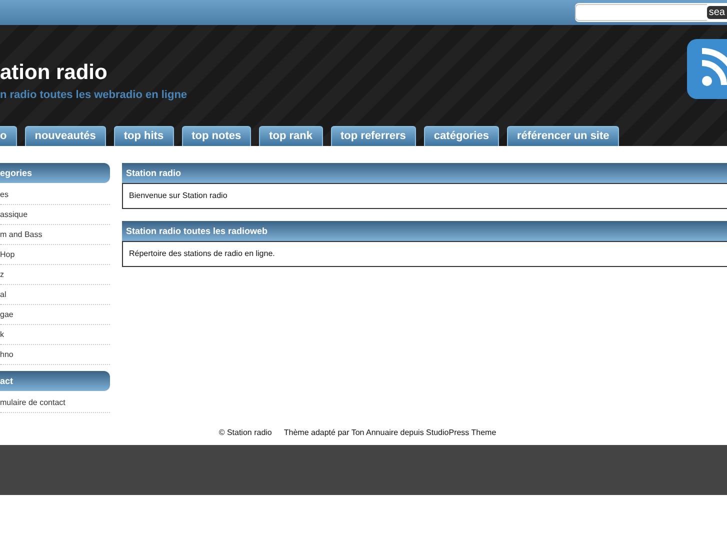 The width and height of the screenshot is (727, 545). Describe the element at coordinates (55, 173) in the screenshot. I see `sidebar-heading: egories` at that location.